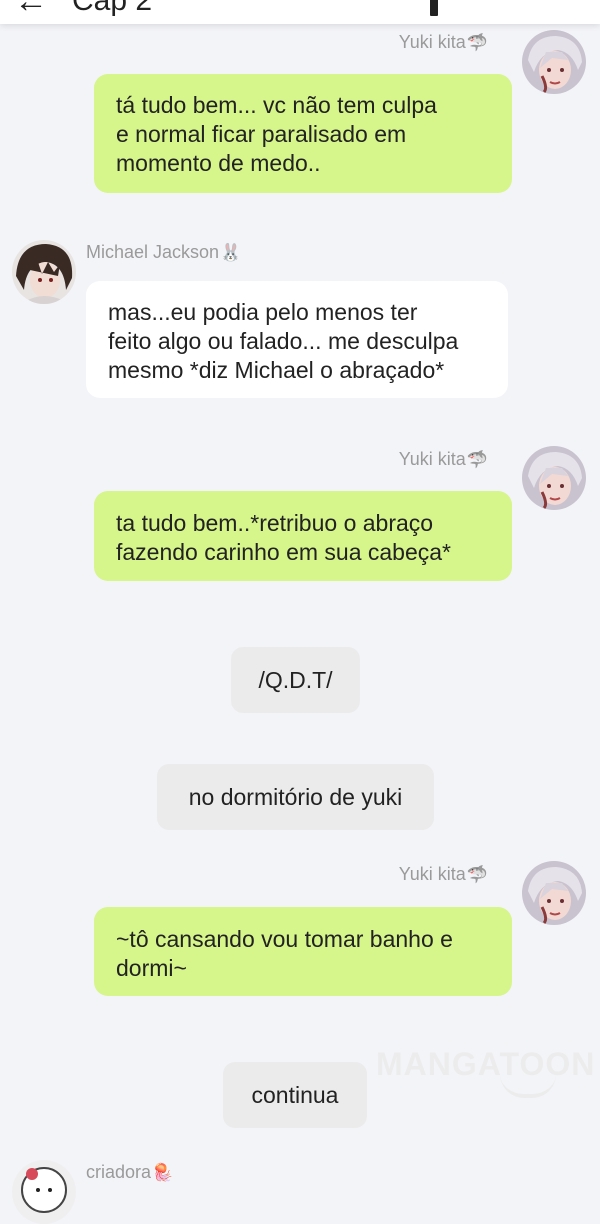 Image resolution: width=600 pixels, height=1224 pixels. Describe the element at coordinates (112, 8) in the screenshot. I see `chapter-title: Cap 2` at that location.